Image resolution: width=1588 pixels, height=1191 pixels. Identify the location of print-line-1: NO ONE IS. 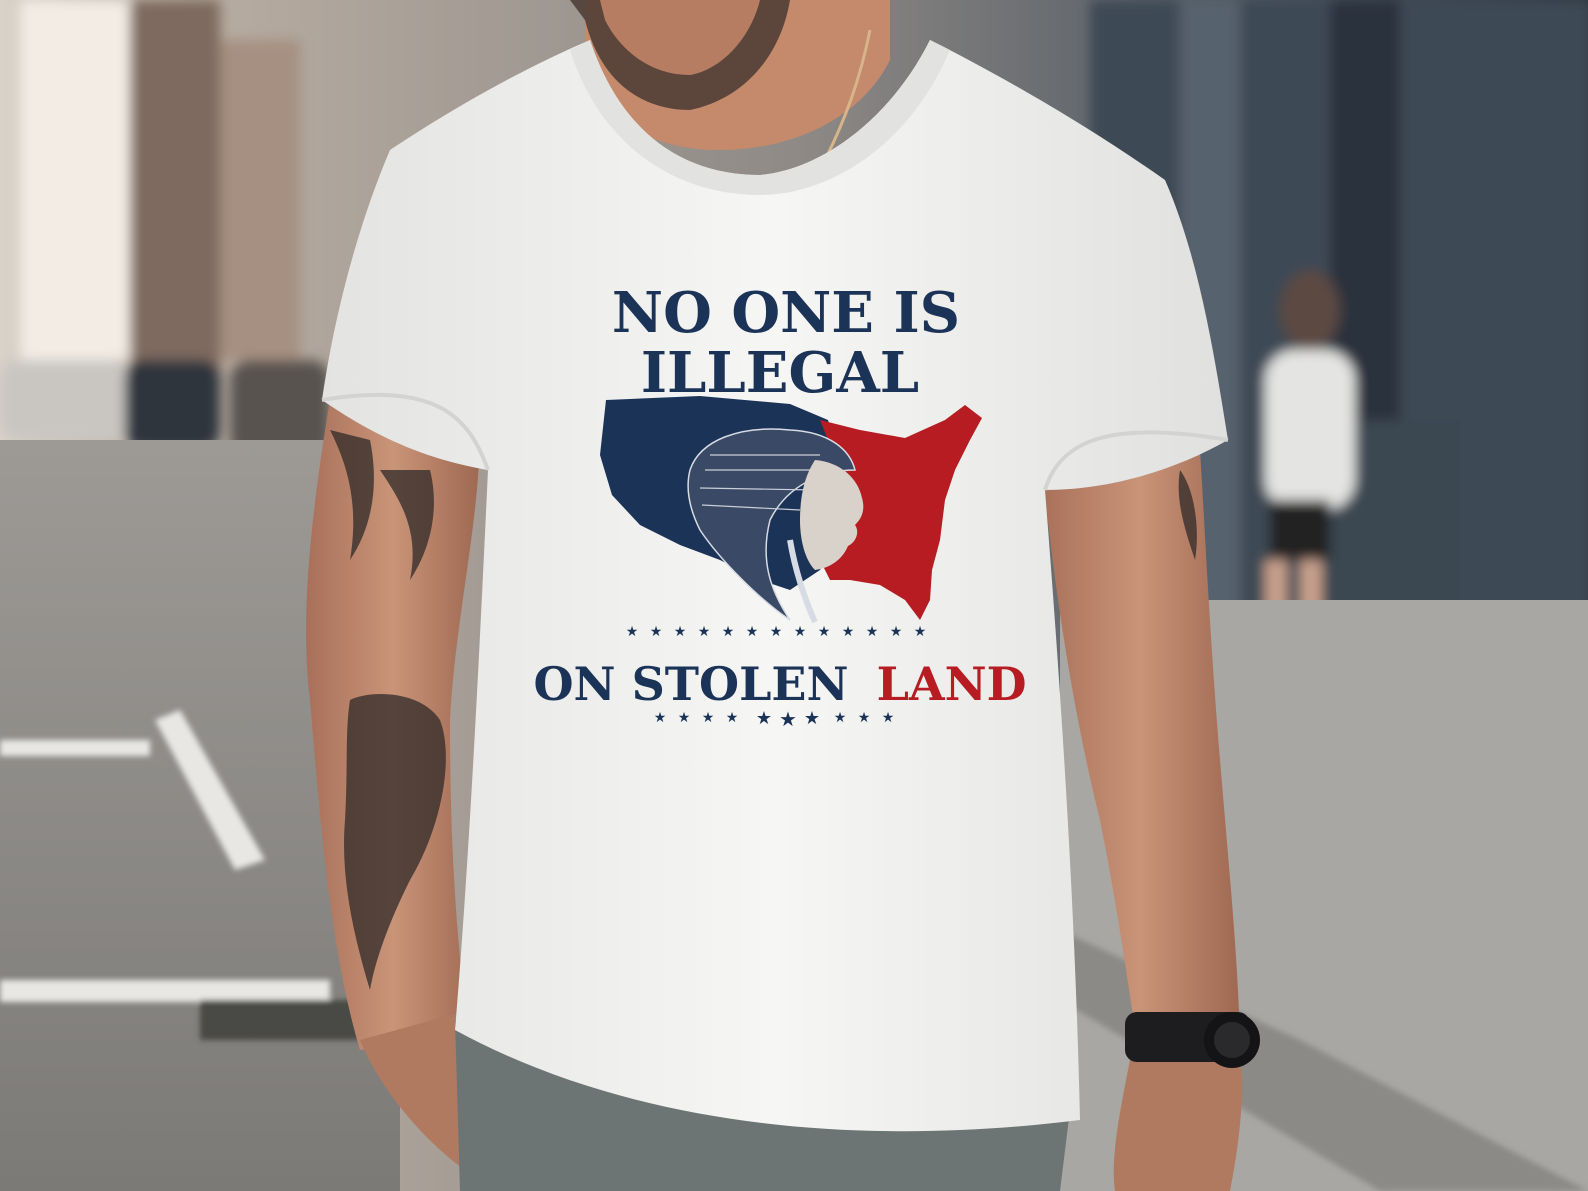
(786, 313).